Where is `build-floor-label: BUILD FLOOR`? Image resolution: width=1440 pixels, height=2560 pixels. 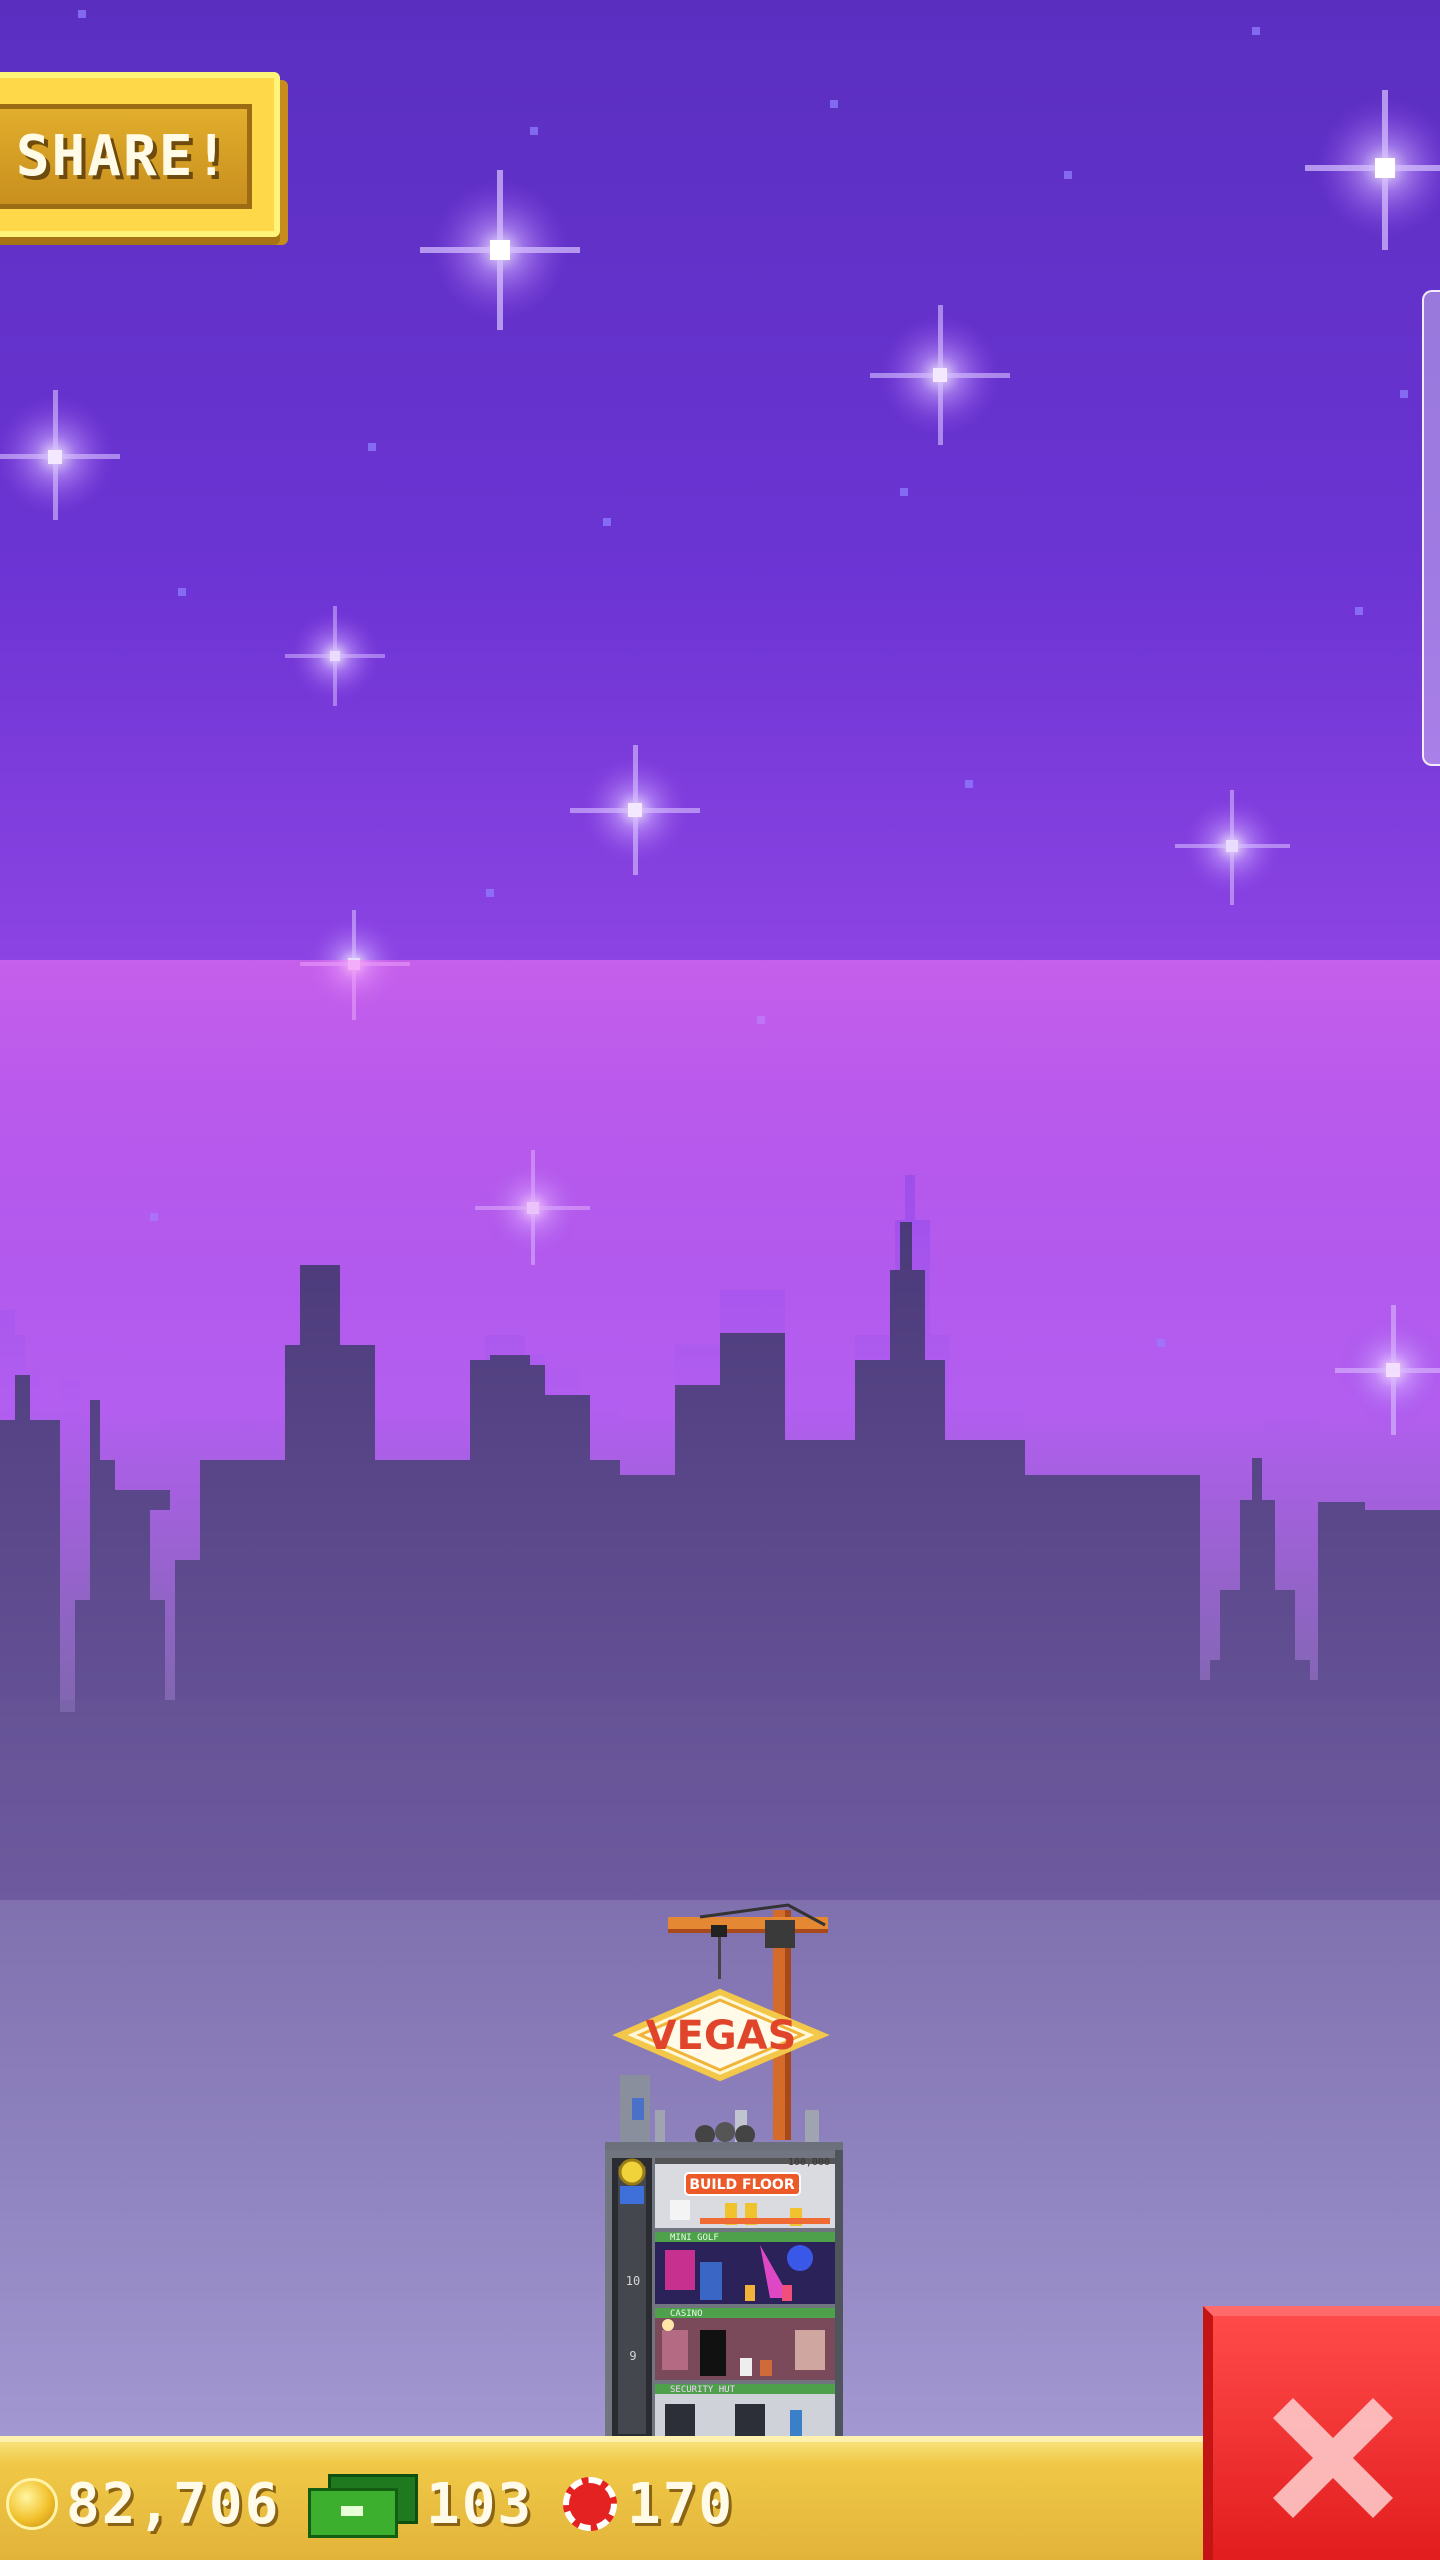
build-floor-label: BUILD FLOOR is located at coordinates (741, 2185).